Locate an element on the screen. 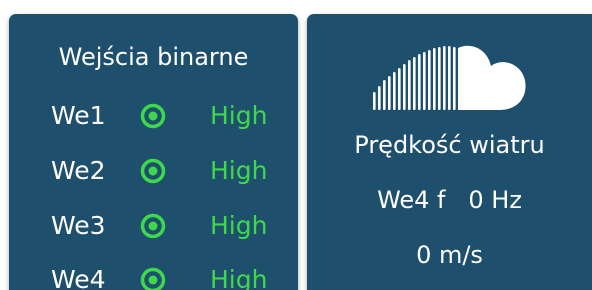  binary-inputs-title: Wejścia binarne is located at coordinates (153, 57).